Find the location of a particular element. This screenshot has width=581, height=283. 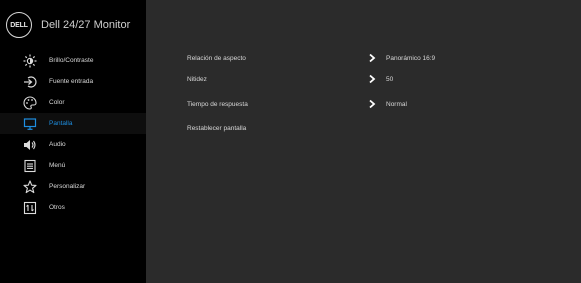

color-palette-icon is located at coordinates (30, 102).